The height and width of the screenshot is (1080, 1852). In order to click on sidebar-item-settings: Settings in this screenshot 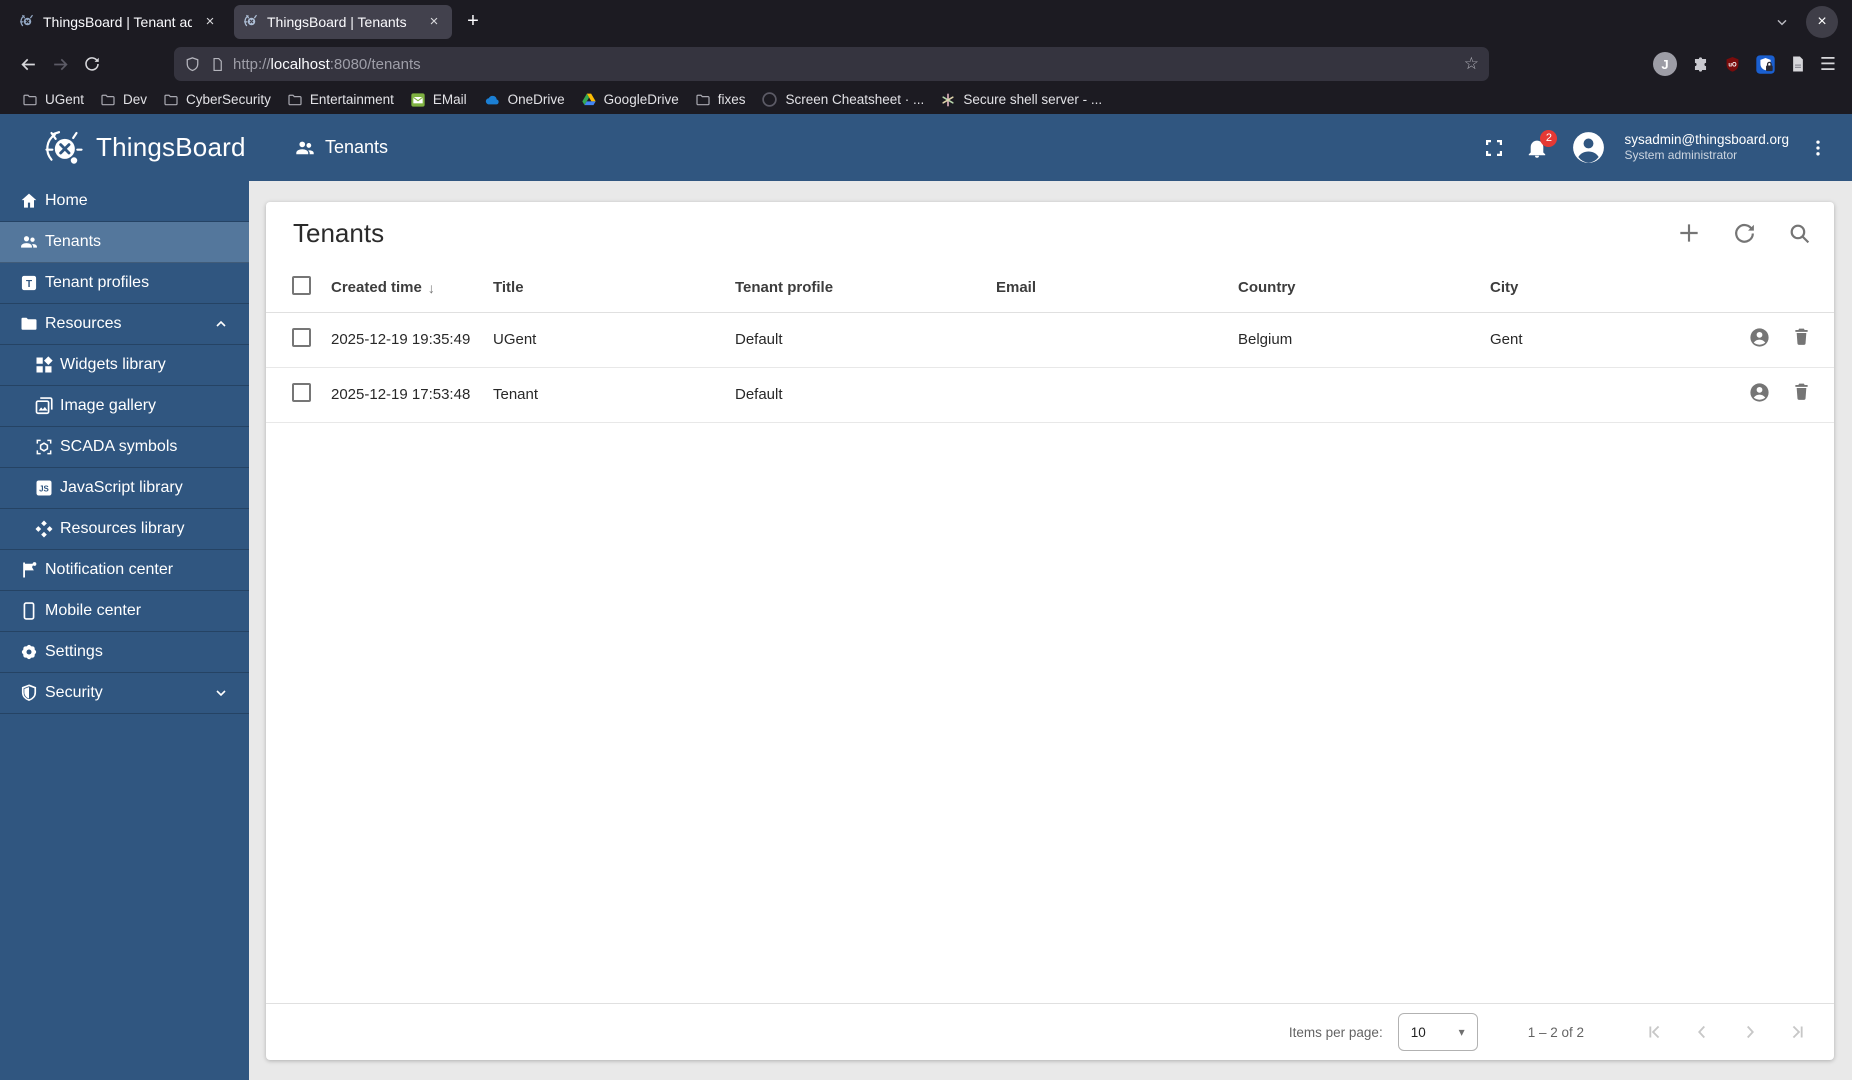, I will do `click(124, 652)`.